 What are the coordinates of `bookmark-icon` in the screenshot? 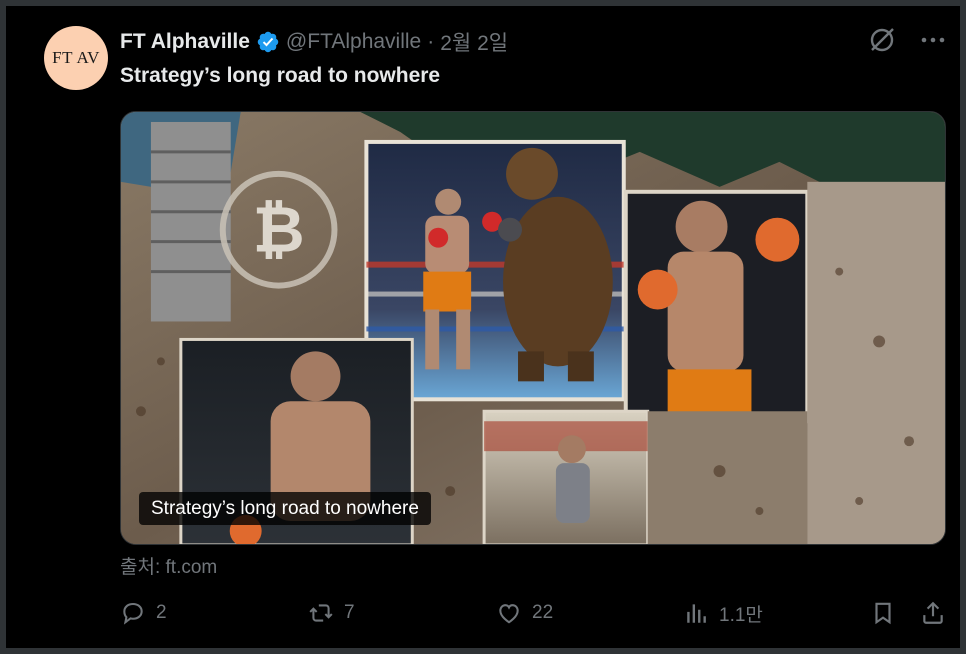 It's located at (883, 613).